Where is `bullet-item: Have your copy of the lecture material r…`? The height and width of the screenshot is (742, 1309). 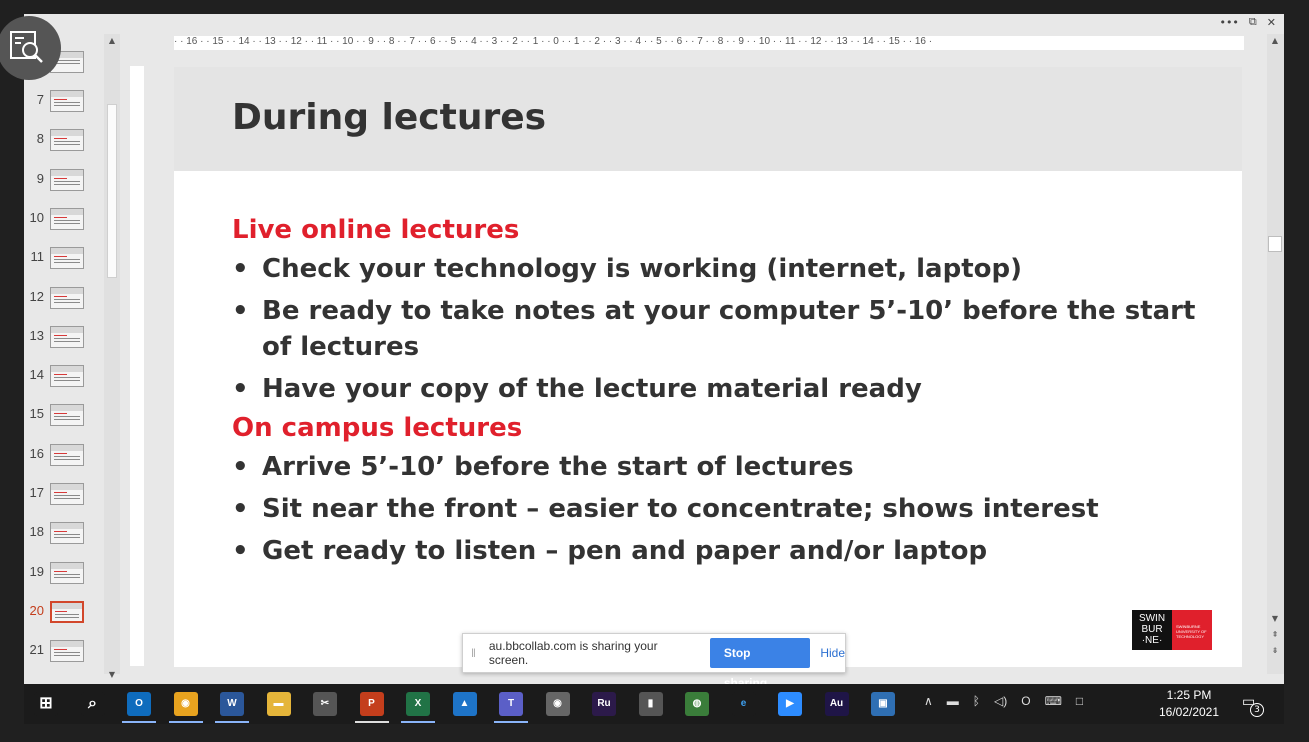 bullet-item: Have your copy of the lecture material r… is located at coordinates (727, 389).